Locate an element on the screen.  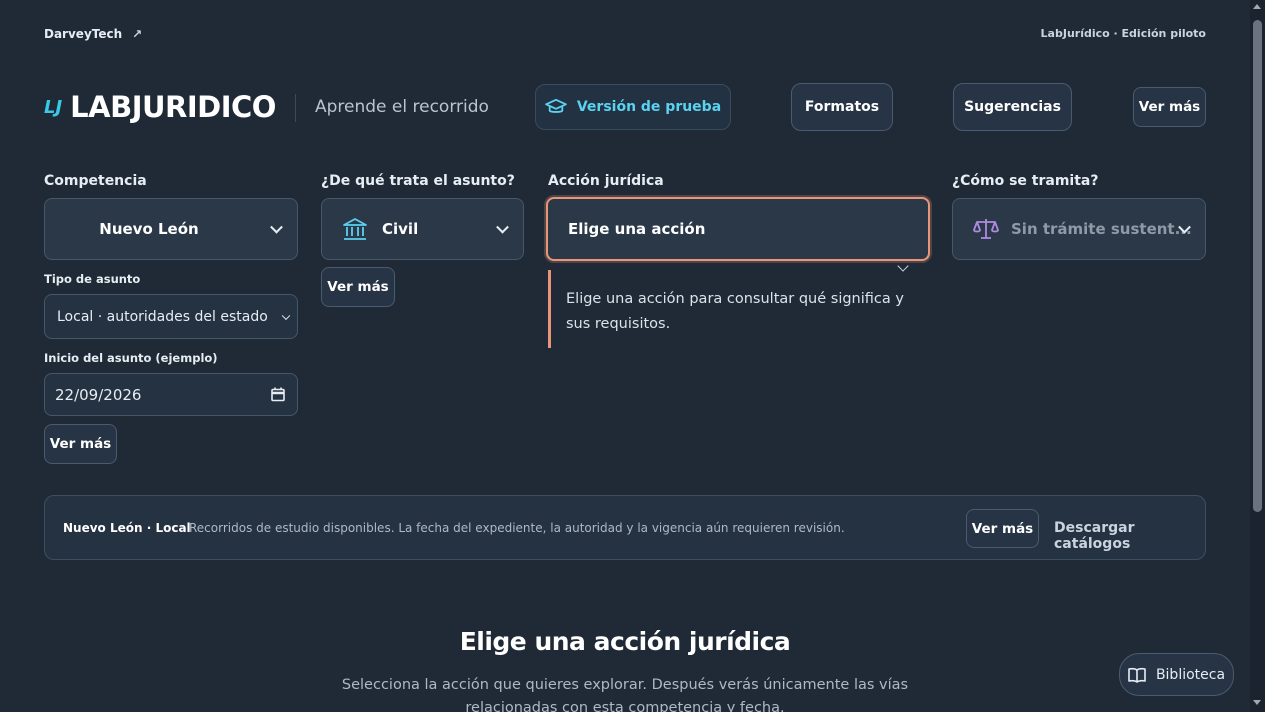
trial-version-button: Versión de prueba is located at coordinates (633, 107).